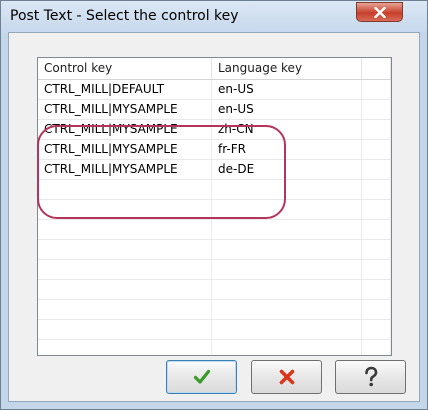  I want to click on close-button, so click(379, 12).